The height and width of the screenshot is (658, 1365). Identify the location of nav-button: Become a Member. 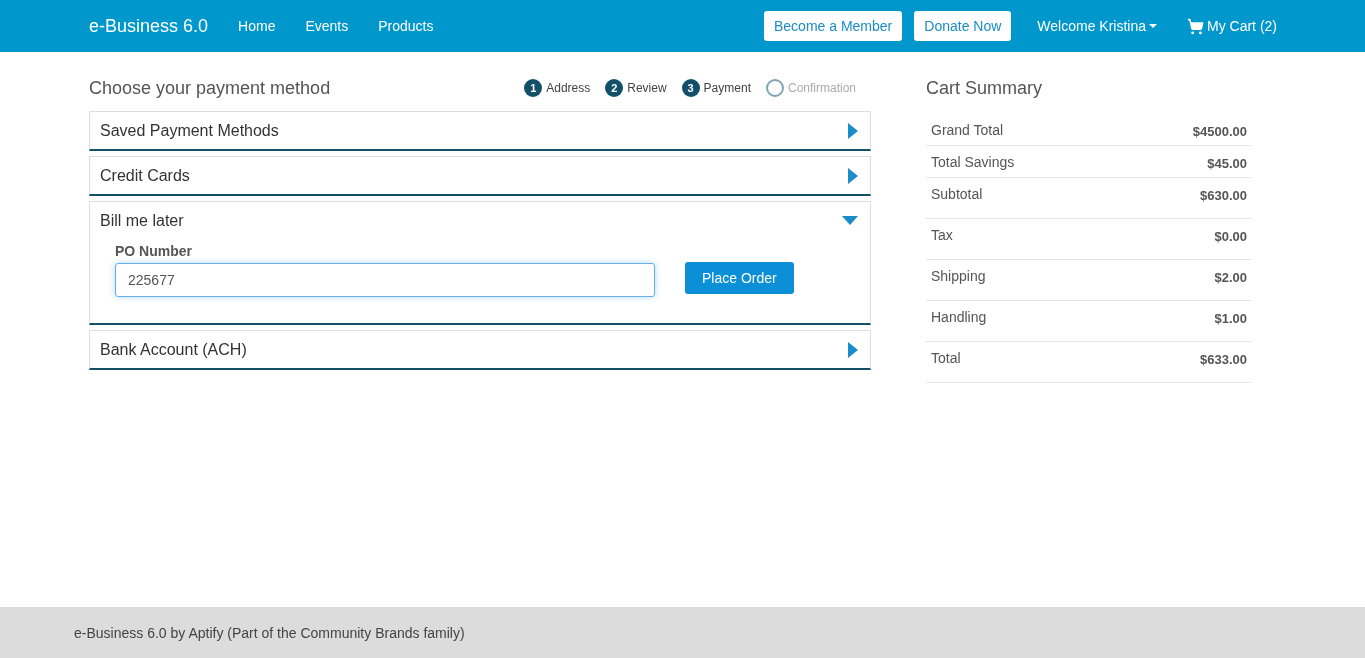
(833, 26).